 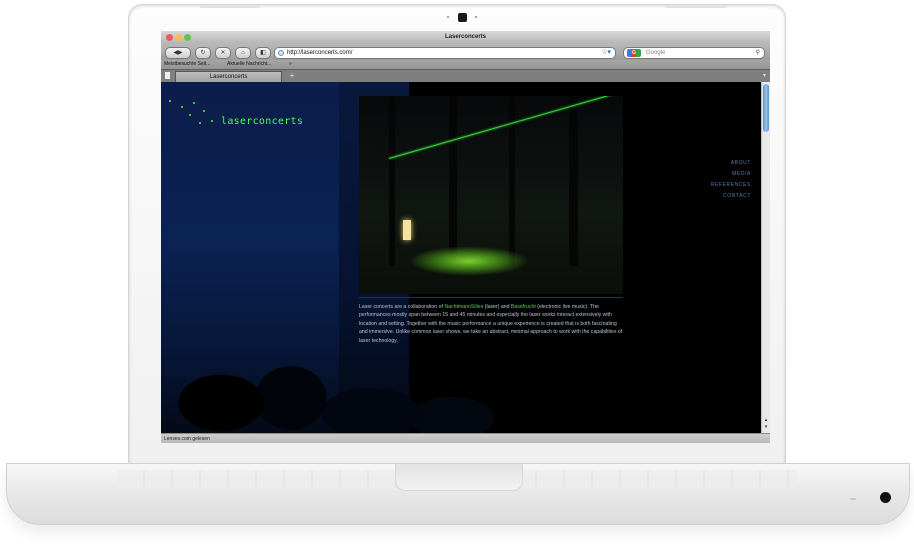 I want to click on sleep-indicator-icon, so click(x=853, y=499).